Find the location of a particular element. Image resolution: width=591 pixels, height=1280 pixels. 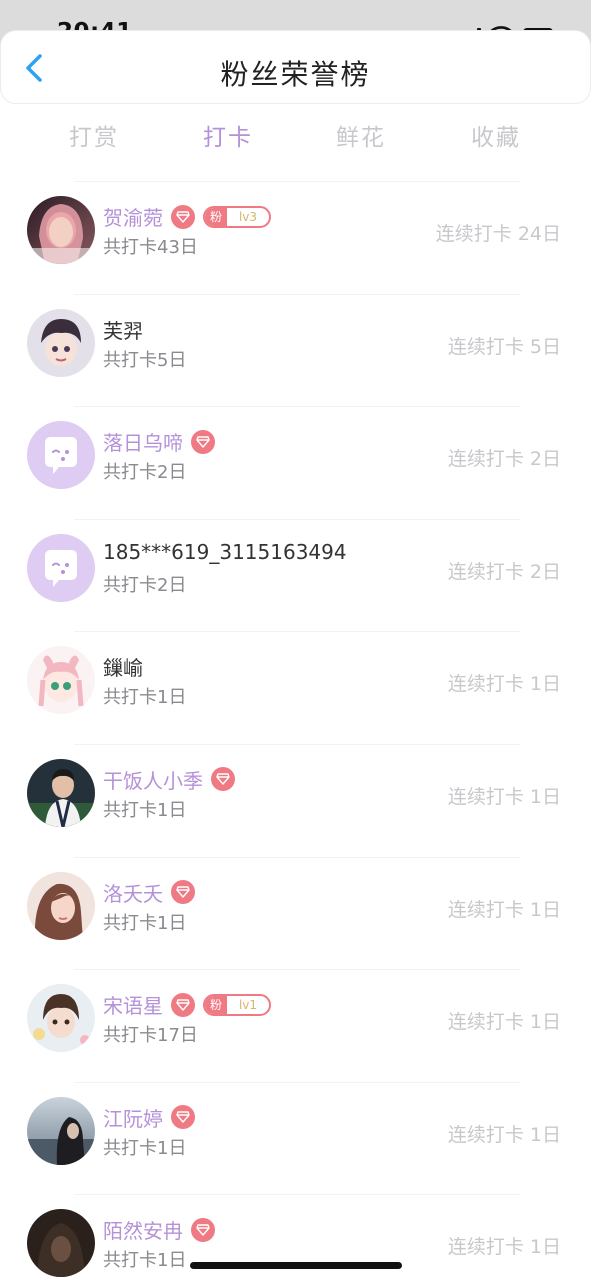

fan-name: 洛夭夭 is located at coordinates (133, 893).